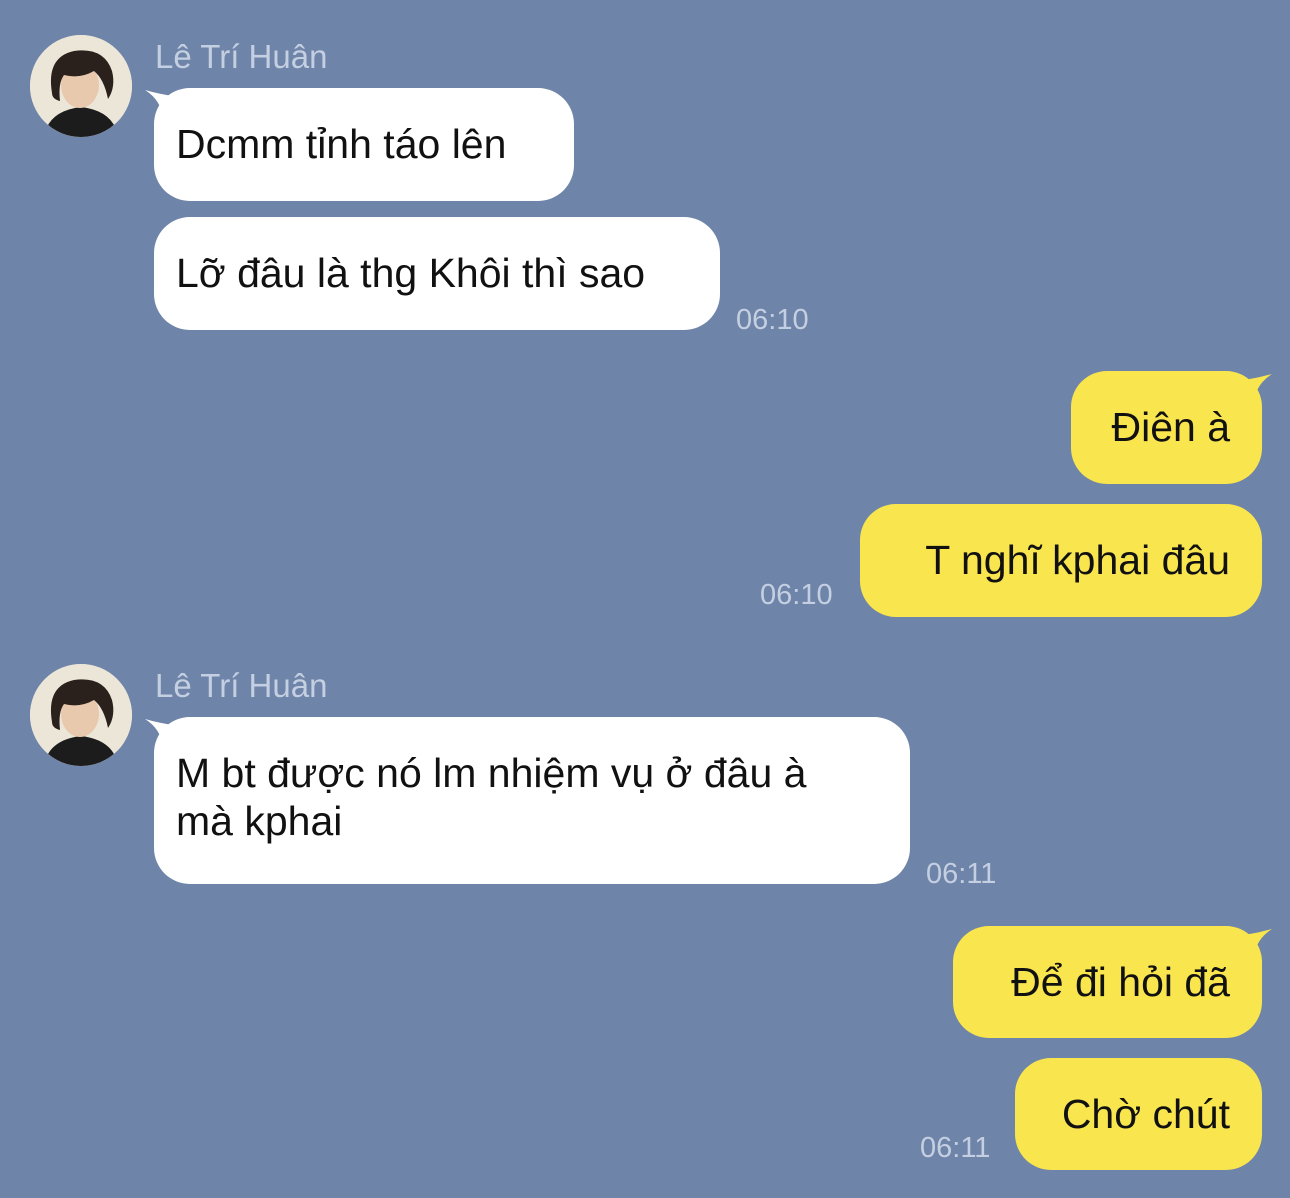  I want to click on message-bubble-incoming: Lỡ đâu là thg Khôi thì sao, so click(437, 273).